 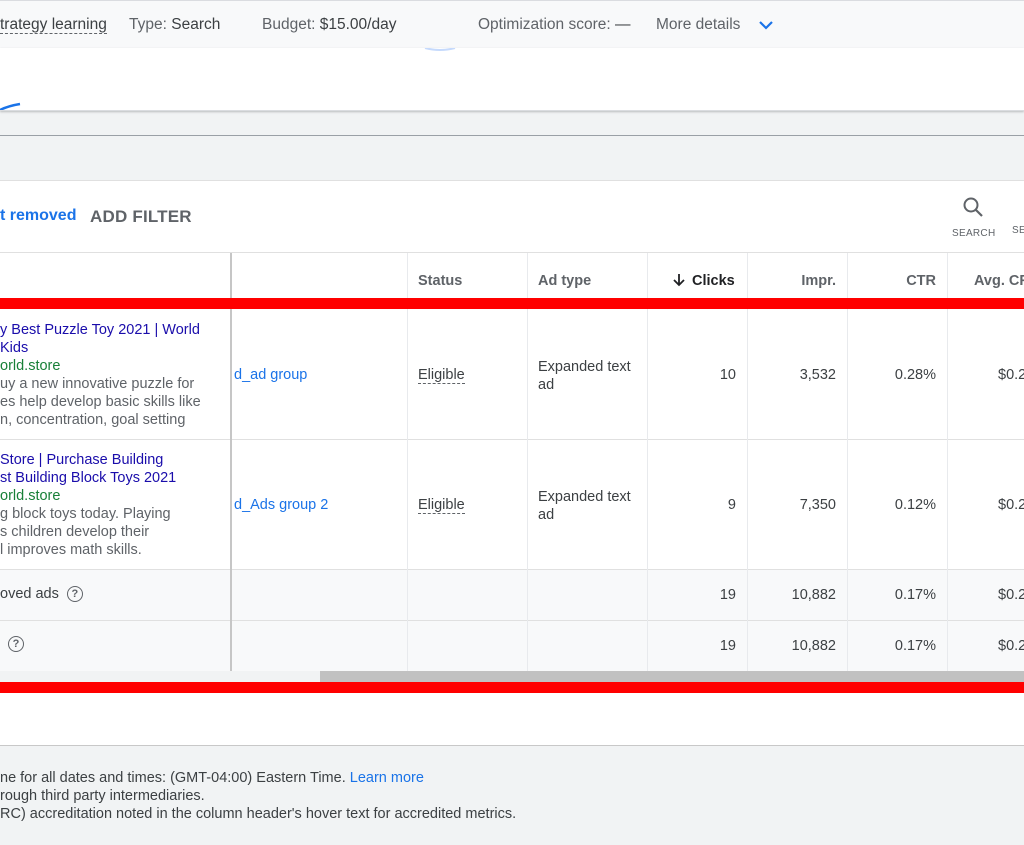 I want to click on clicks-value: 9, so click(x=731, y=505).